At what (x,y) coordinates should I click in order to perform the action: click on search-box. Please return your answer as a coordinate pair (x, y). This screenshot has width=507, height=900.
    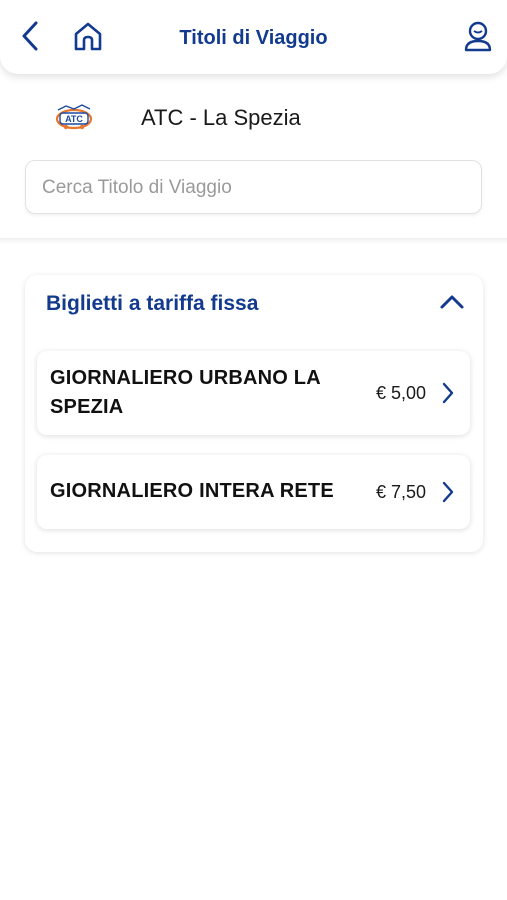
    Looking at the image, I should click on (253, 187).